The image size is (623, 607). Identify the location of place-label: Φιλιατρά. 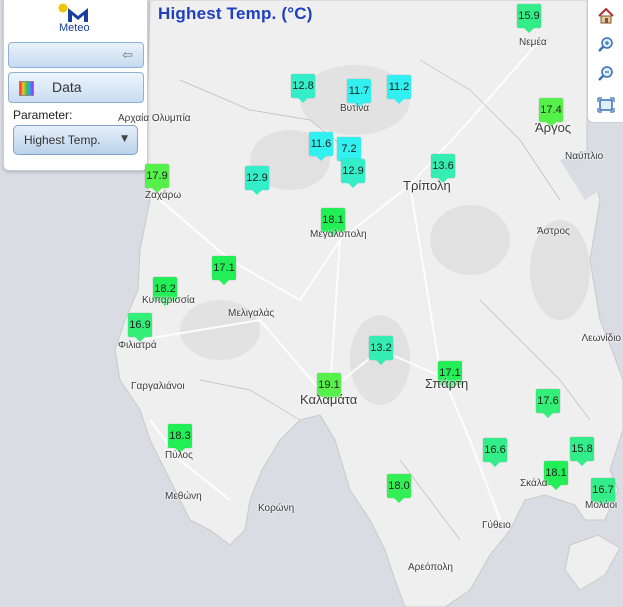
(137, 345).